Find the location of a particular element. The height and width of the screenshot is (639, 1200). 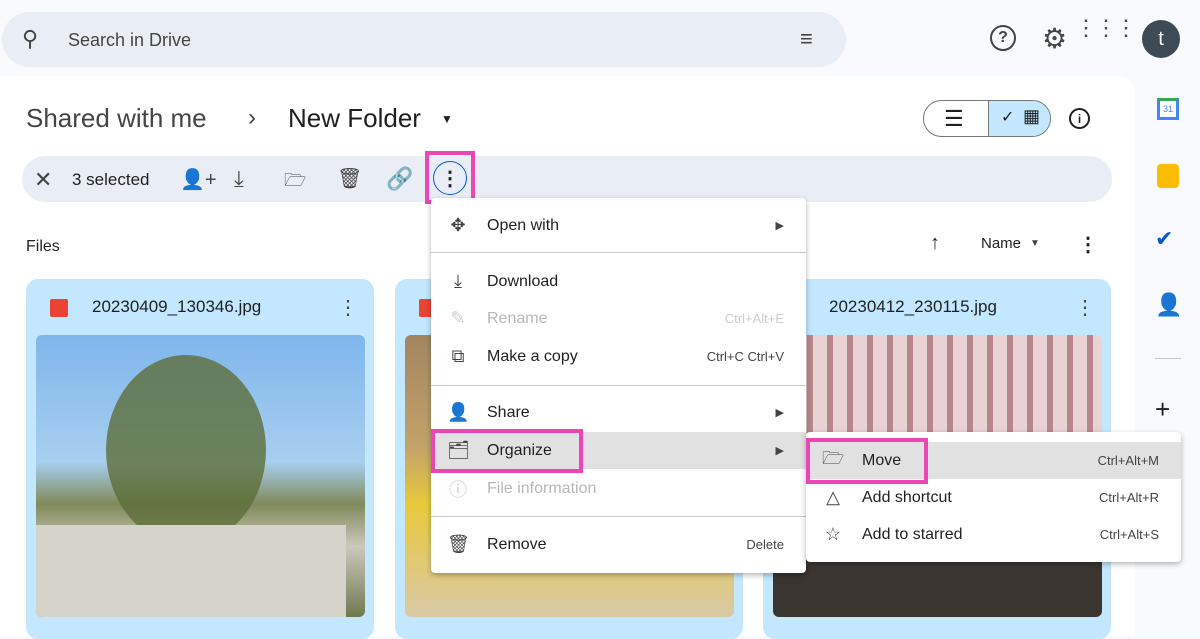

image-file-icon is located at coordinates (59, 308).